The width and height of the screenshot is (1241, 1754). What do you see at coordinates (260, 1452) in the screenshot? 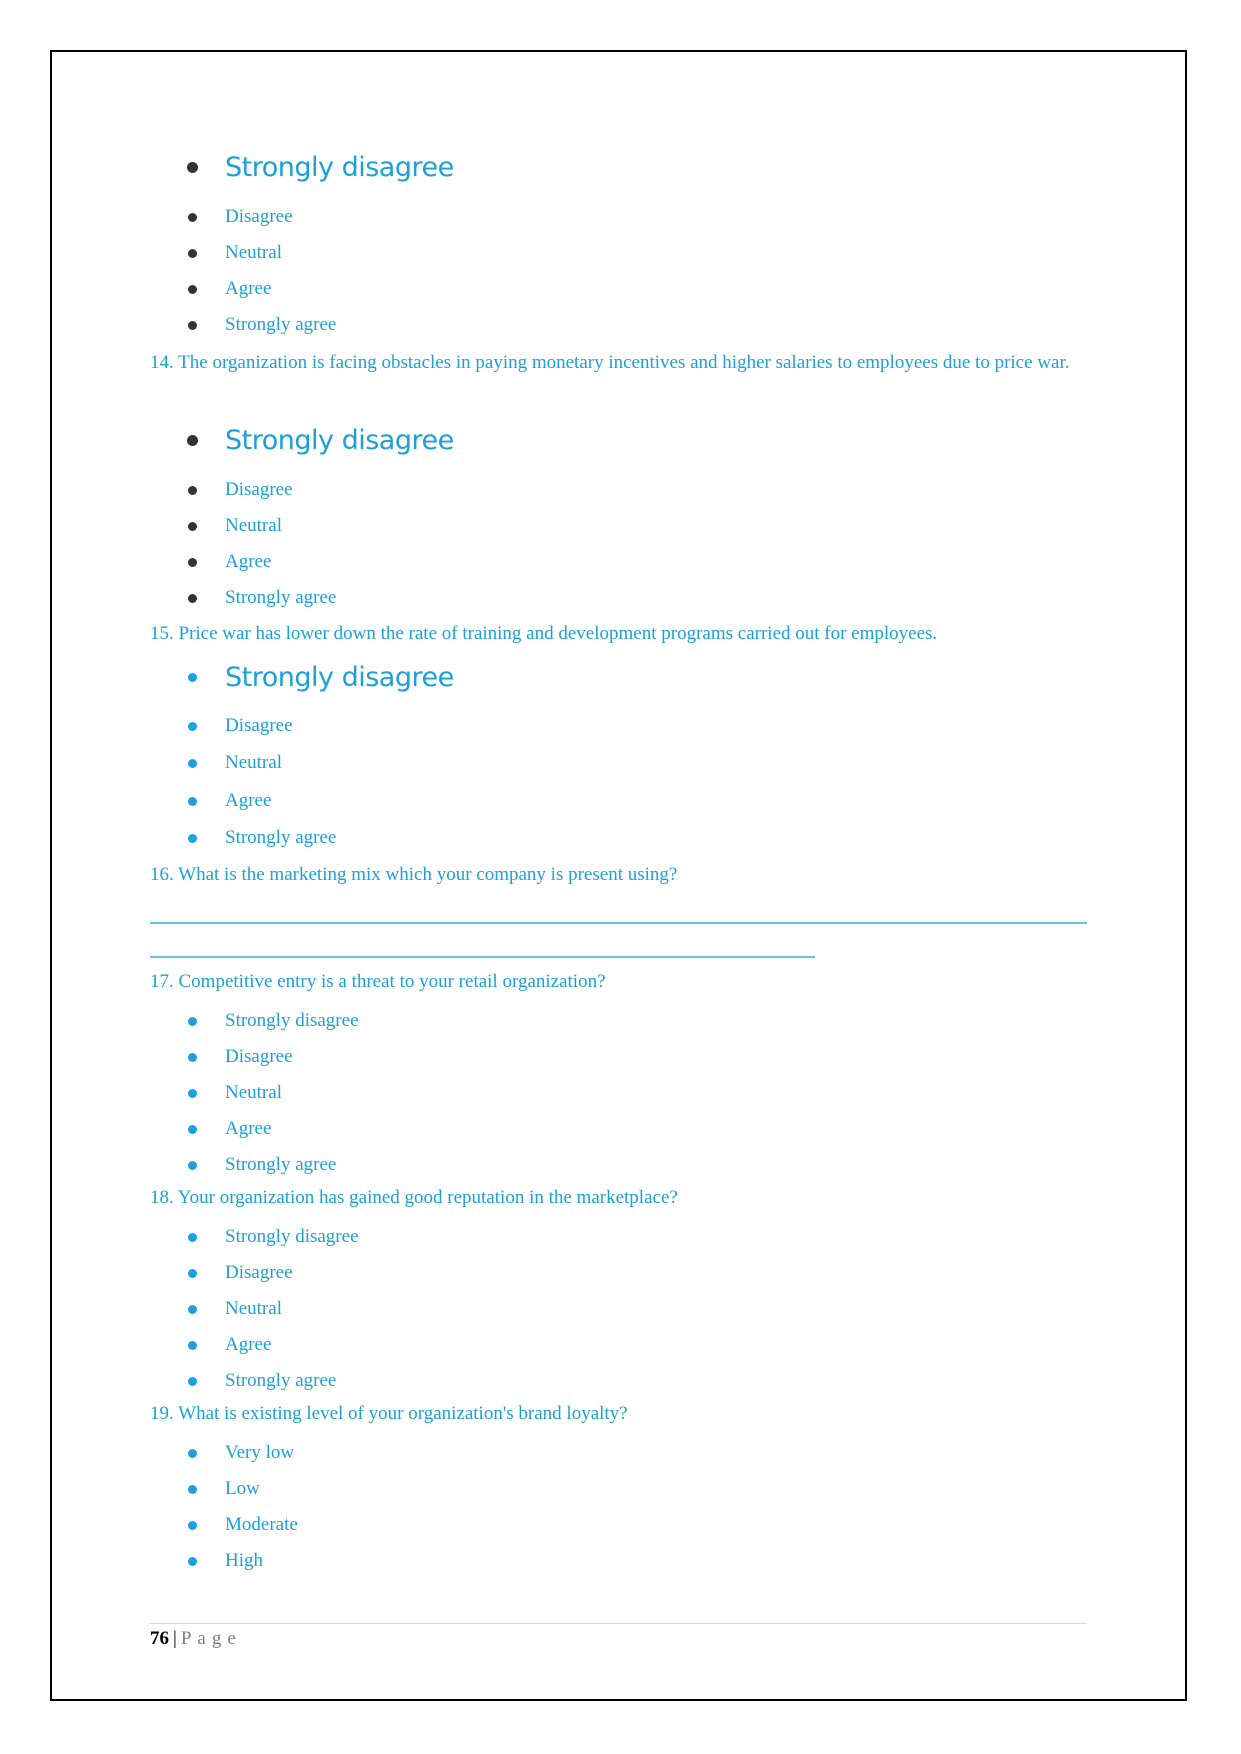
I see `option-label: Very low` at bounding box center [260, 1452].